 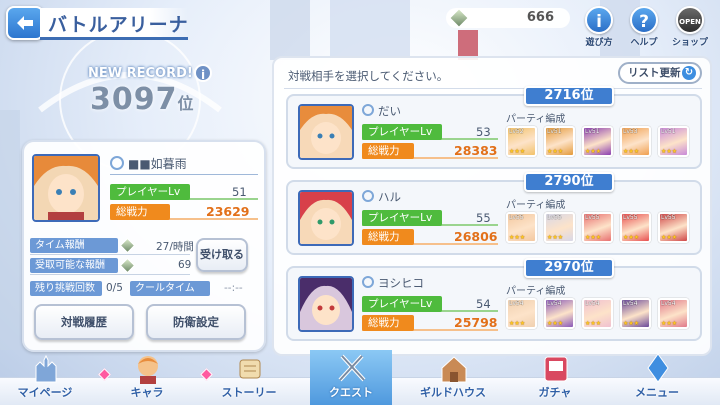 What do you see at coordinates (644, 27) in the screenshot?
I see `help-button: ? ヘルプ` at bounding box center [644, 27].